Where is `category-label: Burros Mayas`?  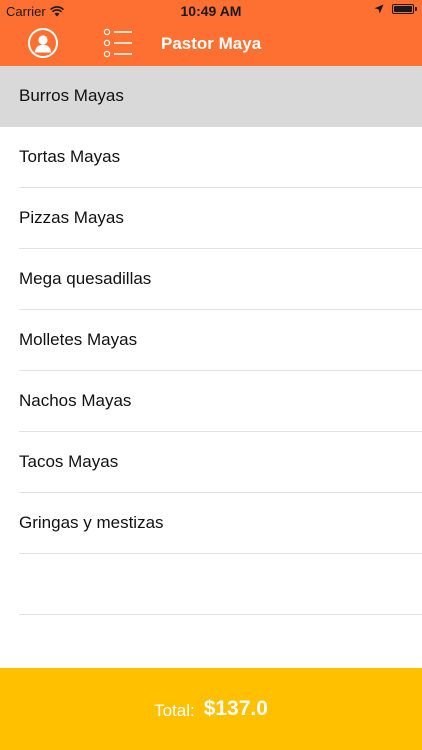 category-label: Burros Mayas is located at coordinates (71, 95).